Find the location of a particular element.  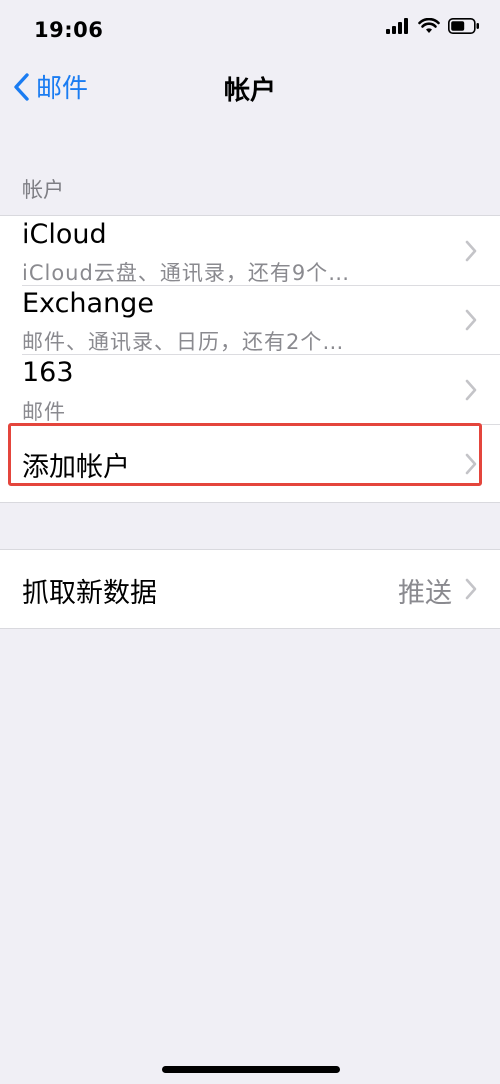

page-title: 帐户 is located at coordinates (249, 91).